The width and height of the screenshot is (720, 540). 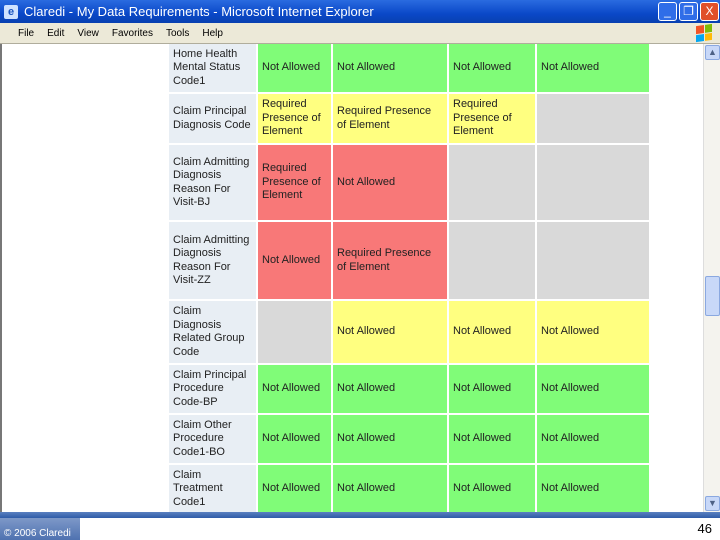 What do you see at coordinates (712, 503) in the screenshot?
I see `scroll-down-button: ▼` at bounding box center [712, 503].